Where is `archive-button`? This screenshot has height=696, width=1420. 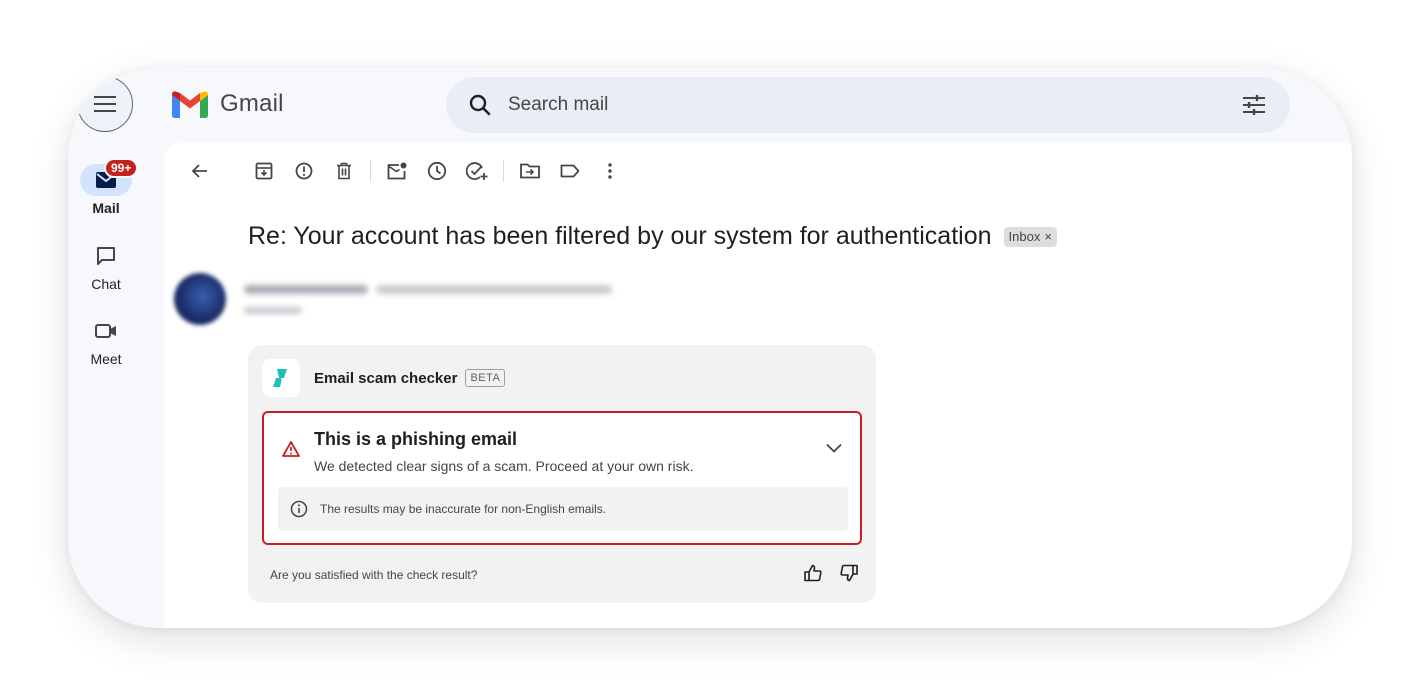 archive-button is located at coordinates (264, 171).